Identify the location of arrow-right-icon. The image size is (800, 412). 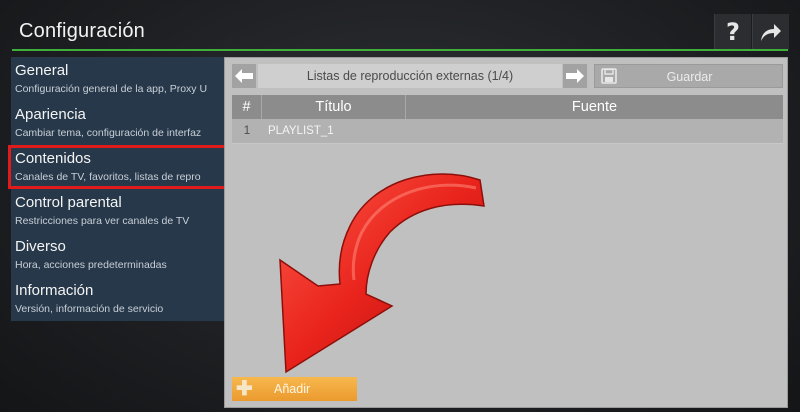
(575, 76).